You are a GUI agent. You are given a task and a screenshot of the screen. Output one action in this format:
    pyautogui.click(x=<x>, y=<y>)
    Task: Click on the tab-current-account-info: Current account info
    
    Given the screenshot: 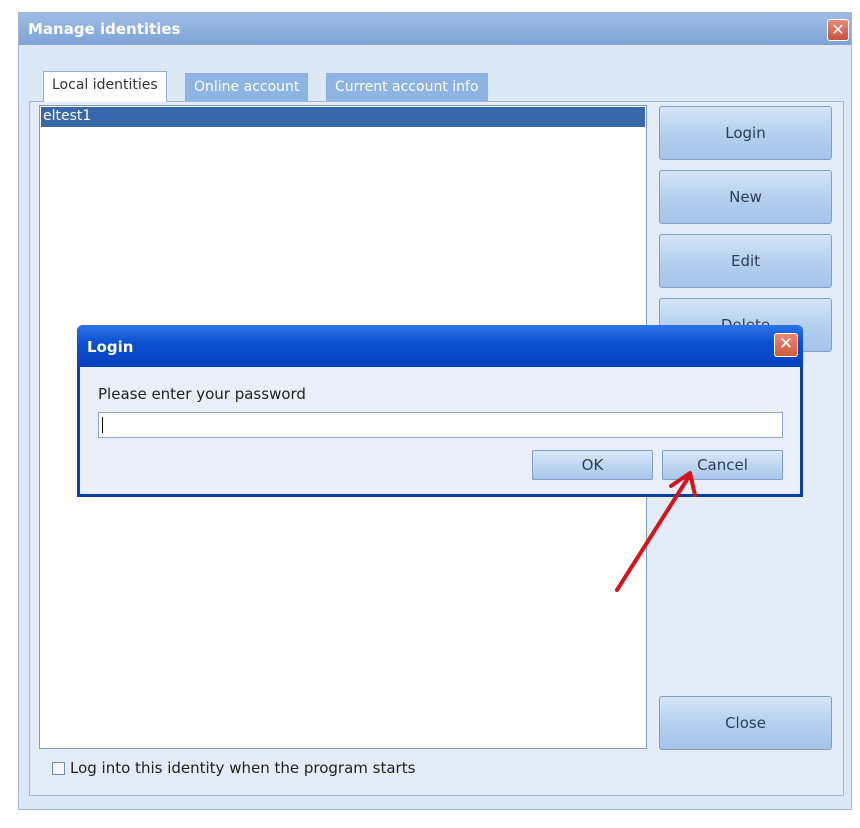 What is the action you would take?
    pyautogui.click(x=407, y=87)
    